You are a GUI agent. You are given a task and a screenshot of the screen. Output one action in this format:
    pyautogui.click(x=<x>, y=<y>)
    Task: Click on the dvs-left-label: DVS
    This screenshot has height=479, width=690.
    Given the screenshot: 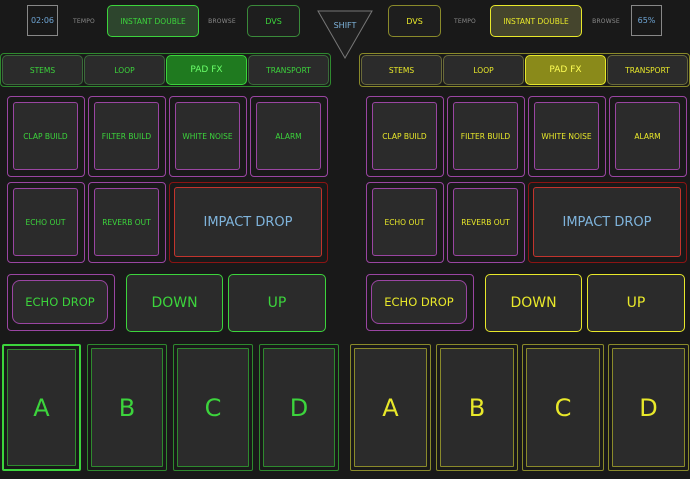 What is the action you would take?
    pyautogui.click(x=273, y=21)
    